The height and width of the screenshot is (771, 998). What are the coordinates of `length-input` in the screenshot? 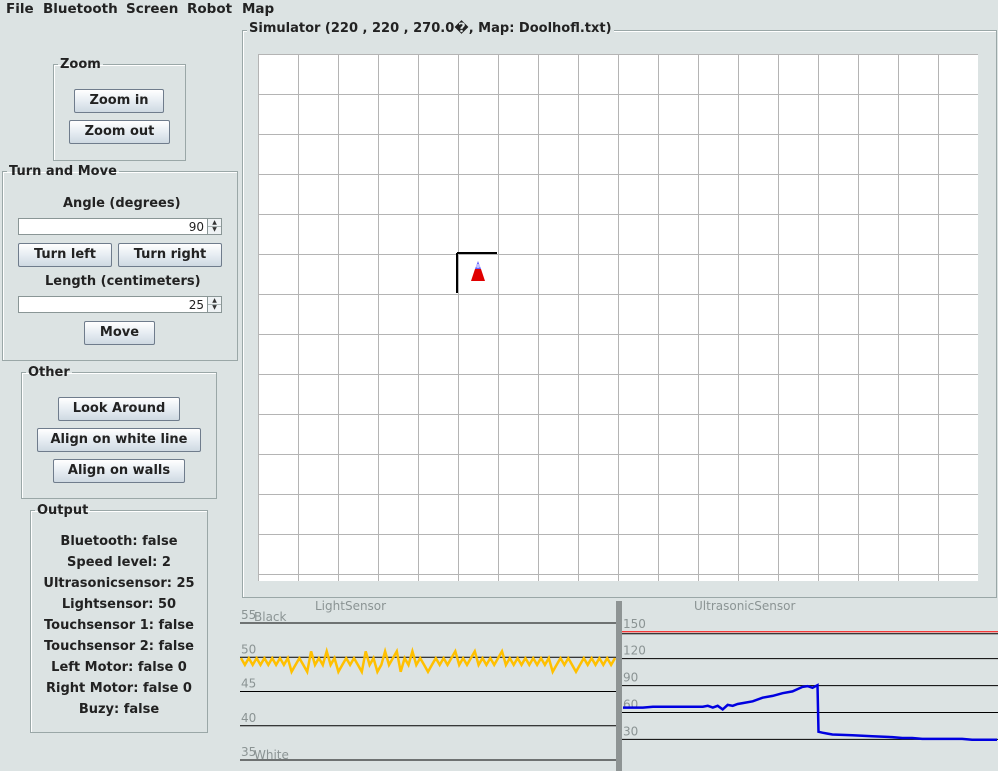 It's located at (113, 304).